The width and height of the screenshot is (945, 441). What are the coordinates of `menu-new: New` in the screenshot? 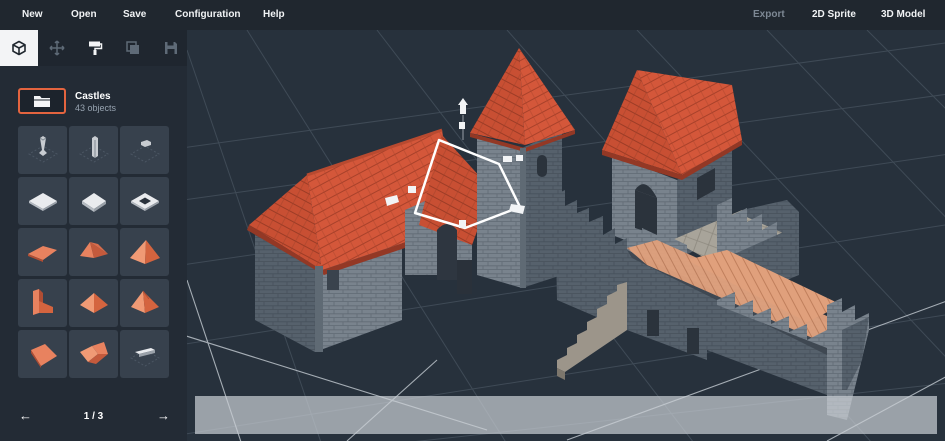 It's located at (32, 15).